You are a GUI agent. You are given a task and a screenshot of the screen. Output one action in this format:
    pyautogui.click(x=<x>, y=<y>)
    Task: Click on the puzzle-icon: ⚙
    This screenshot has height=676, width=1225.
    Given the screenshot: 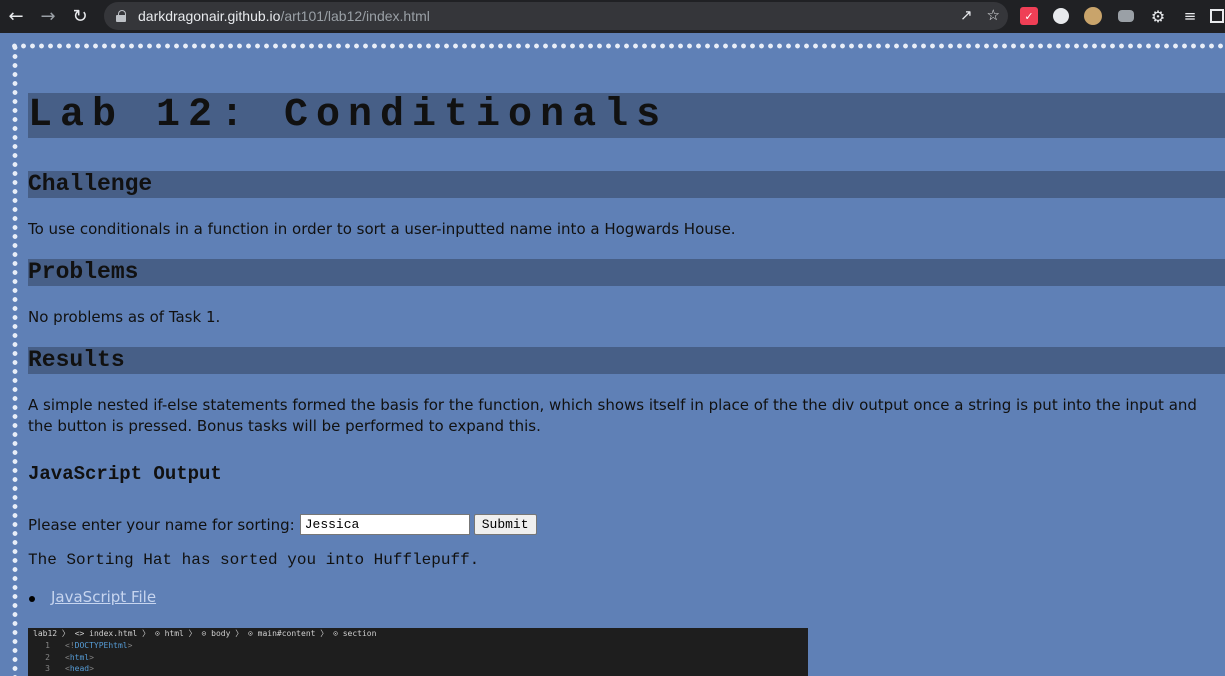 What is the action you would take?
    pyautogui.click(x=1158, y=16)
    